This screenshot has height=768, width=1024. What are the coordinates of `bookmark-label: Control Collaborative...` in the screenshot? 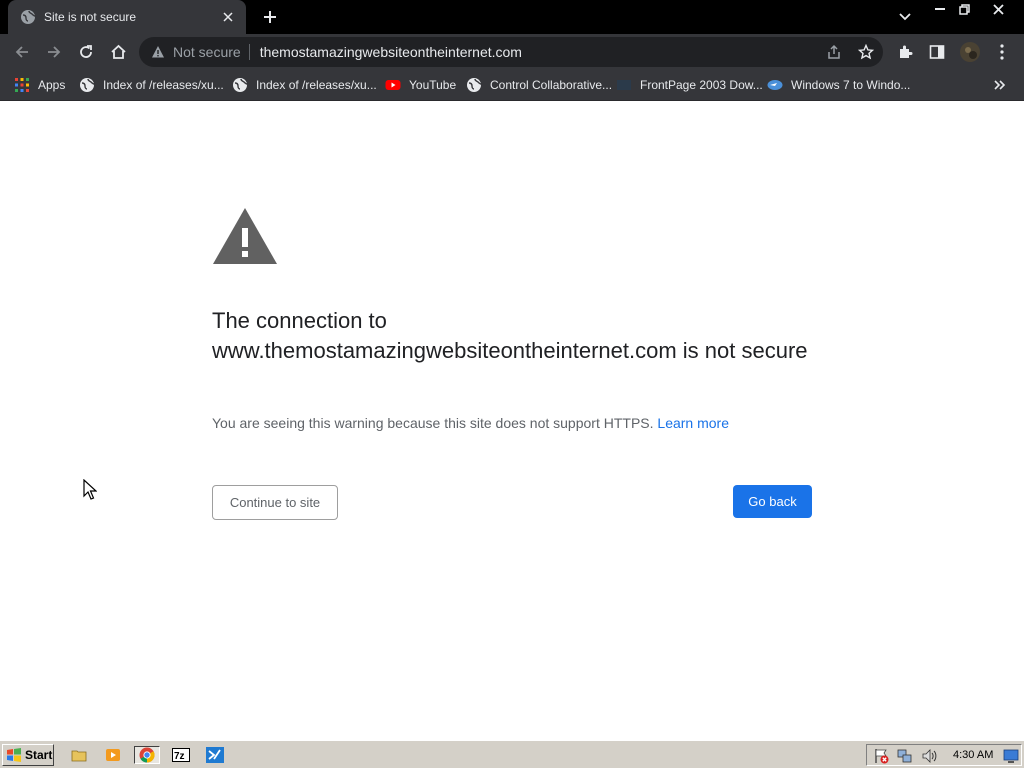 It's located at (551, 85).